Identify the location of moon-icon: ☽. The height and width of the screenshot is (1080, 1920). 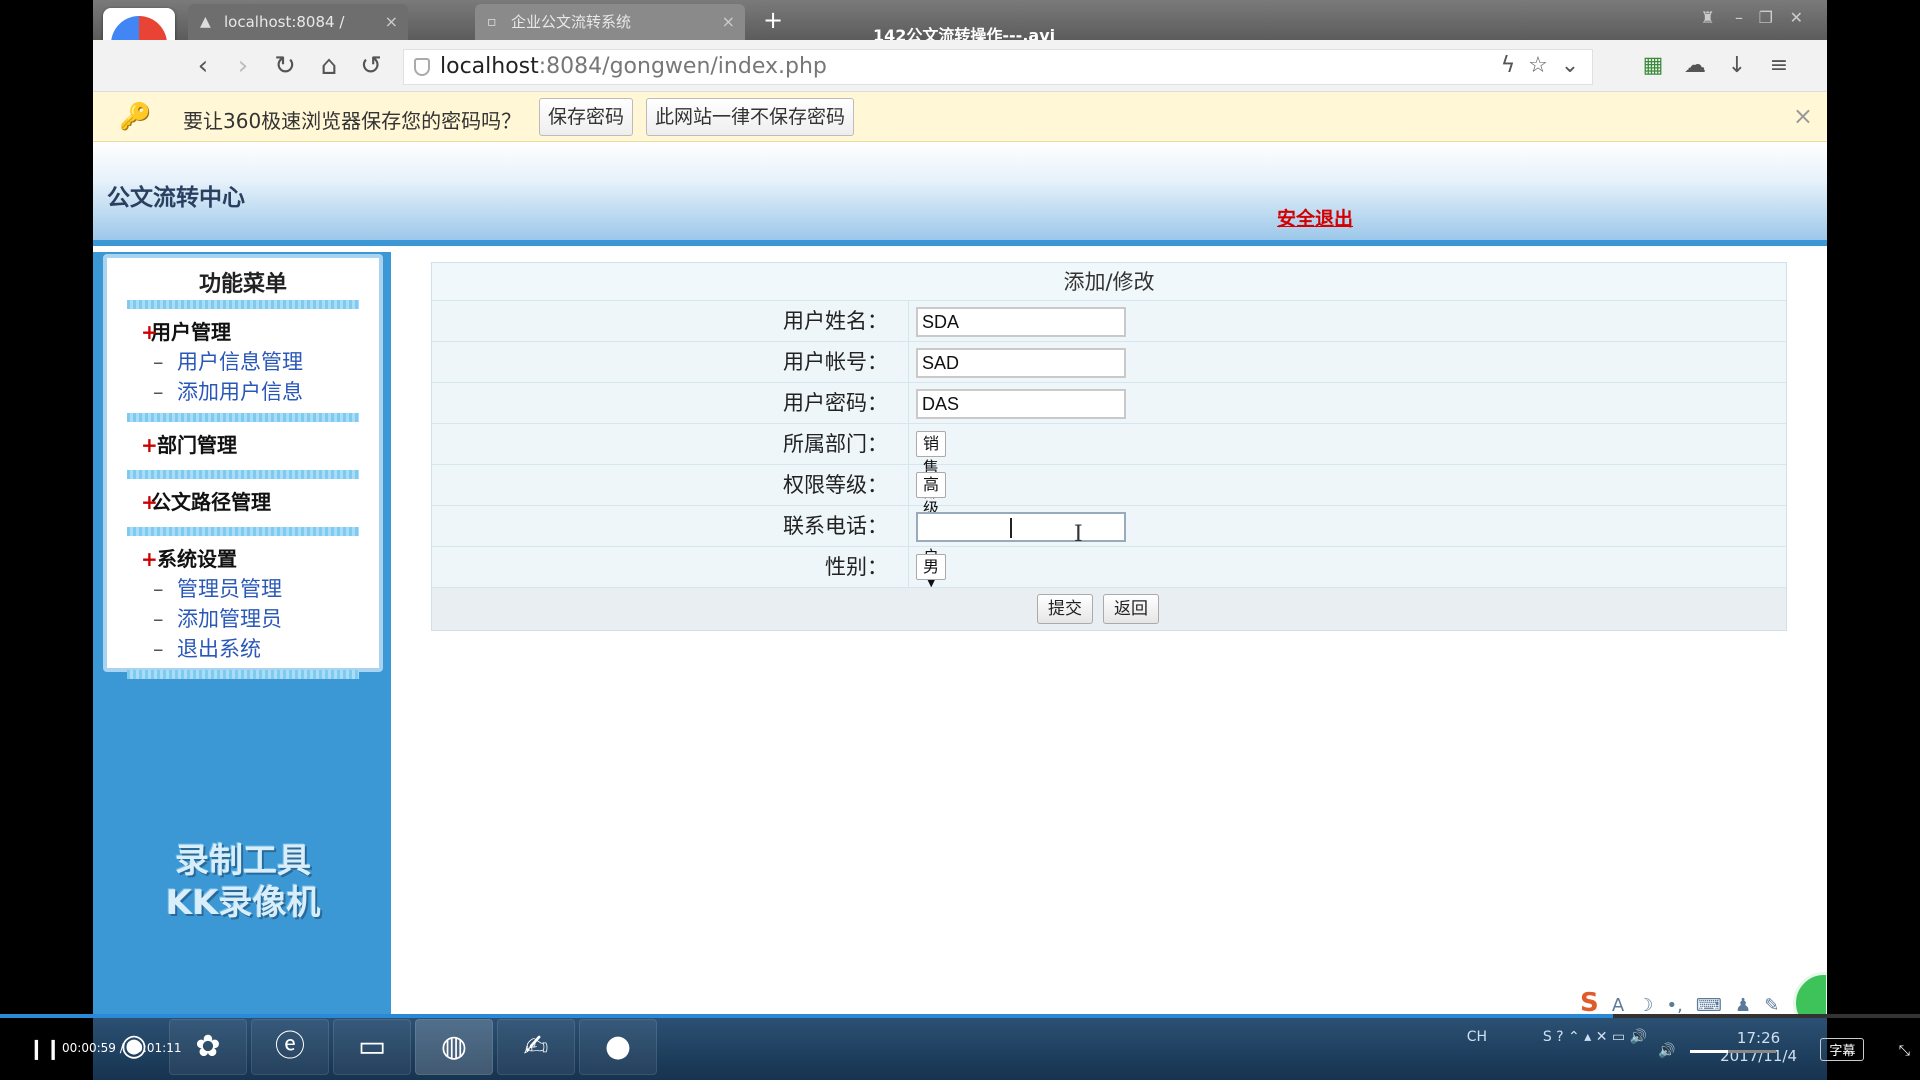
(1645, 1005).